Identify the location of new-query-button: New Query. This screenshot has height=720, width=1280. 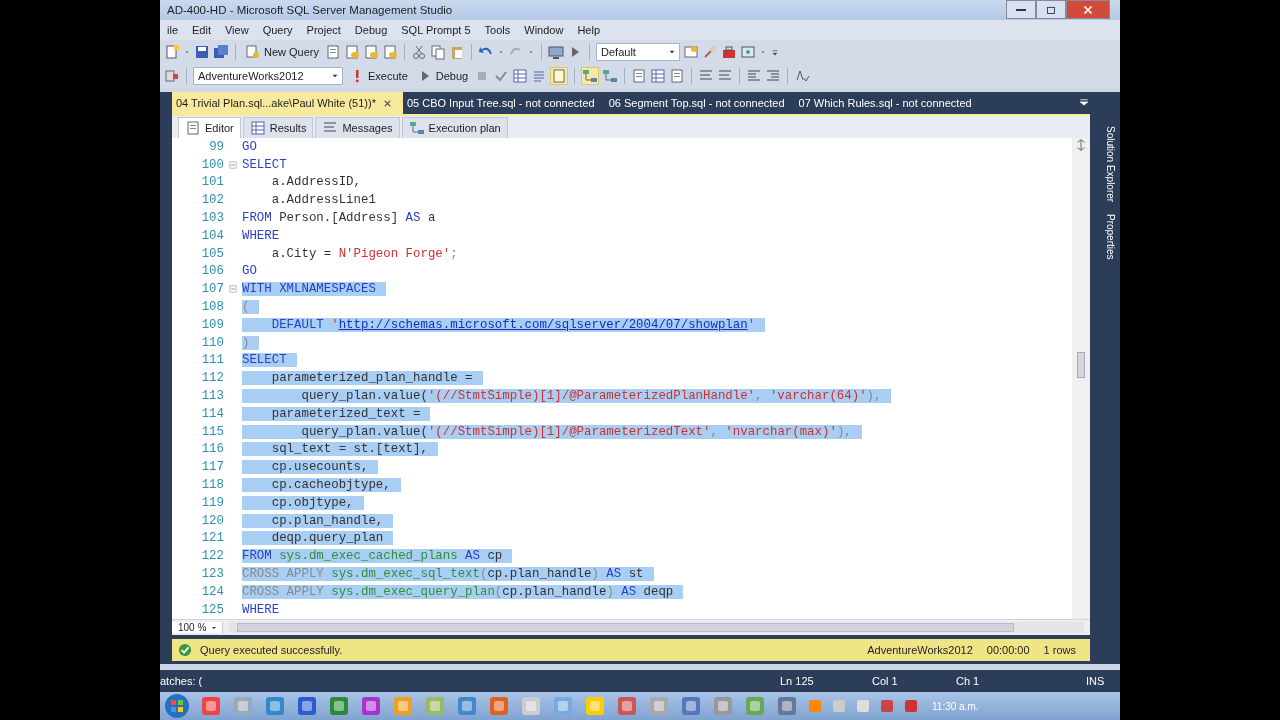
(282, 51).